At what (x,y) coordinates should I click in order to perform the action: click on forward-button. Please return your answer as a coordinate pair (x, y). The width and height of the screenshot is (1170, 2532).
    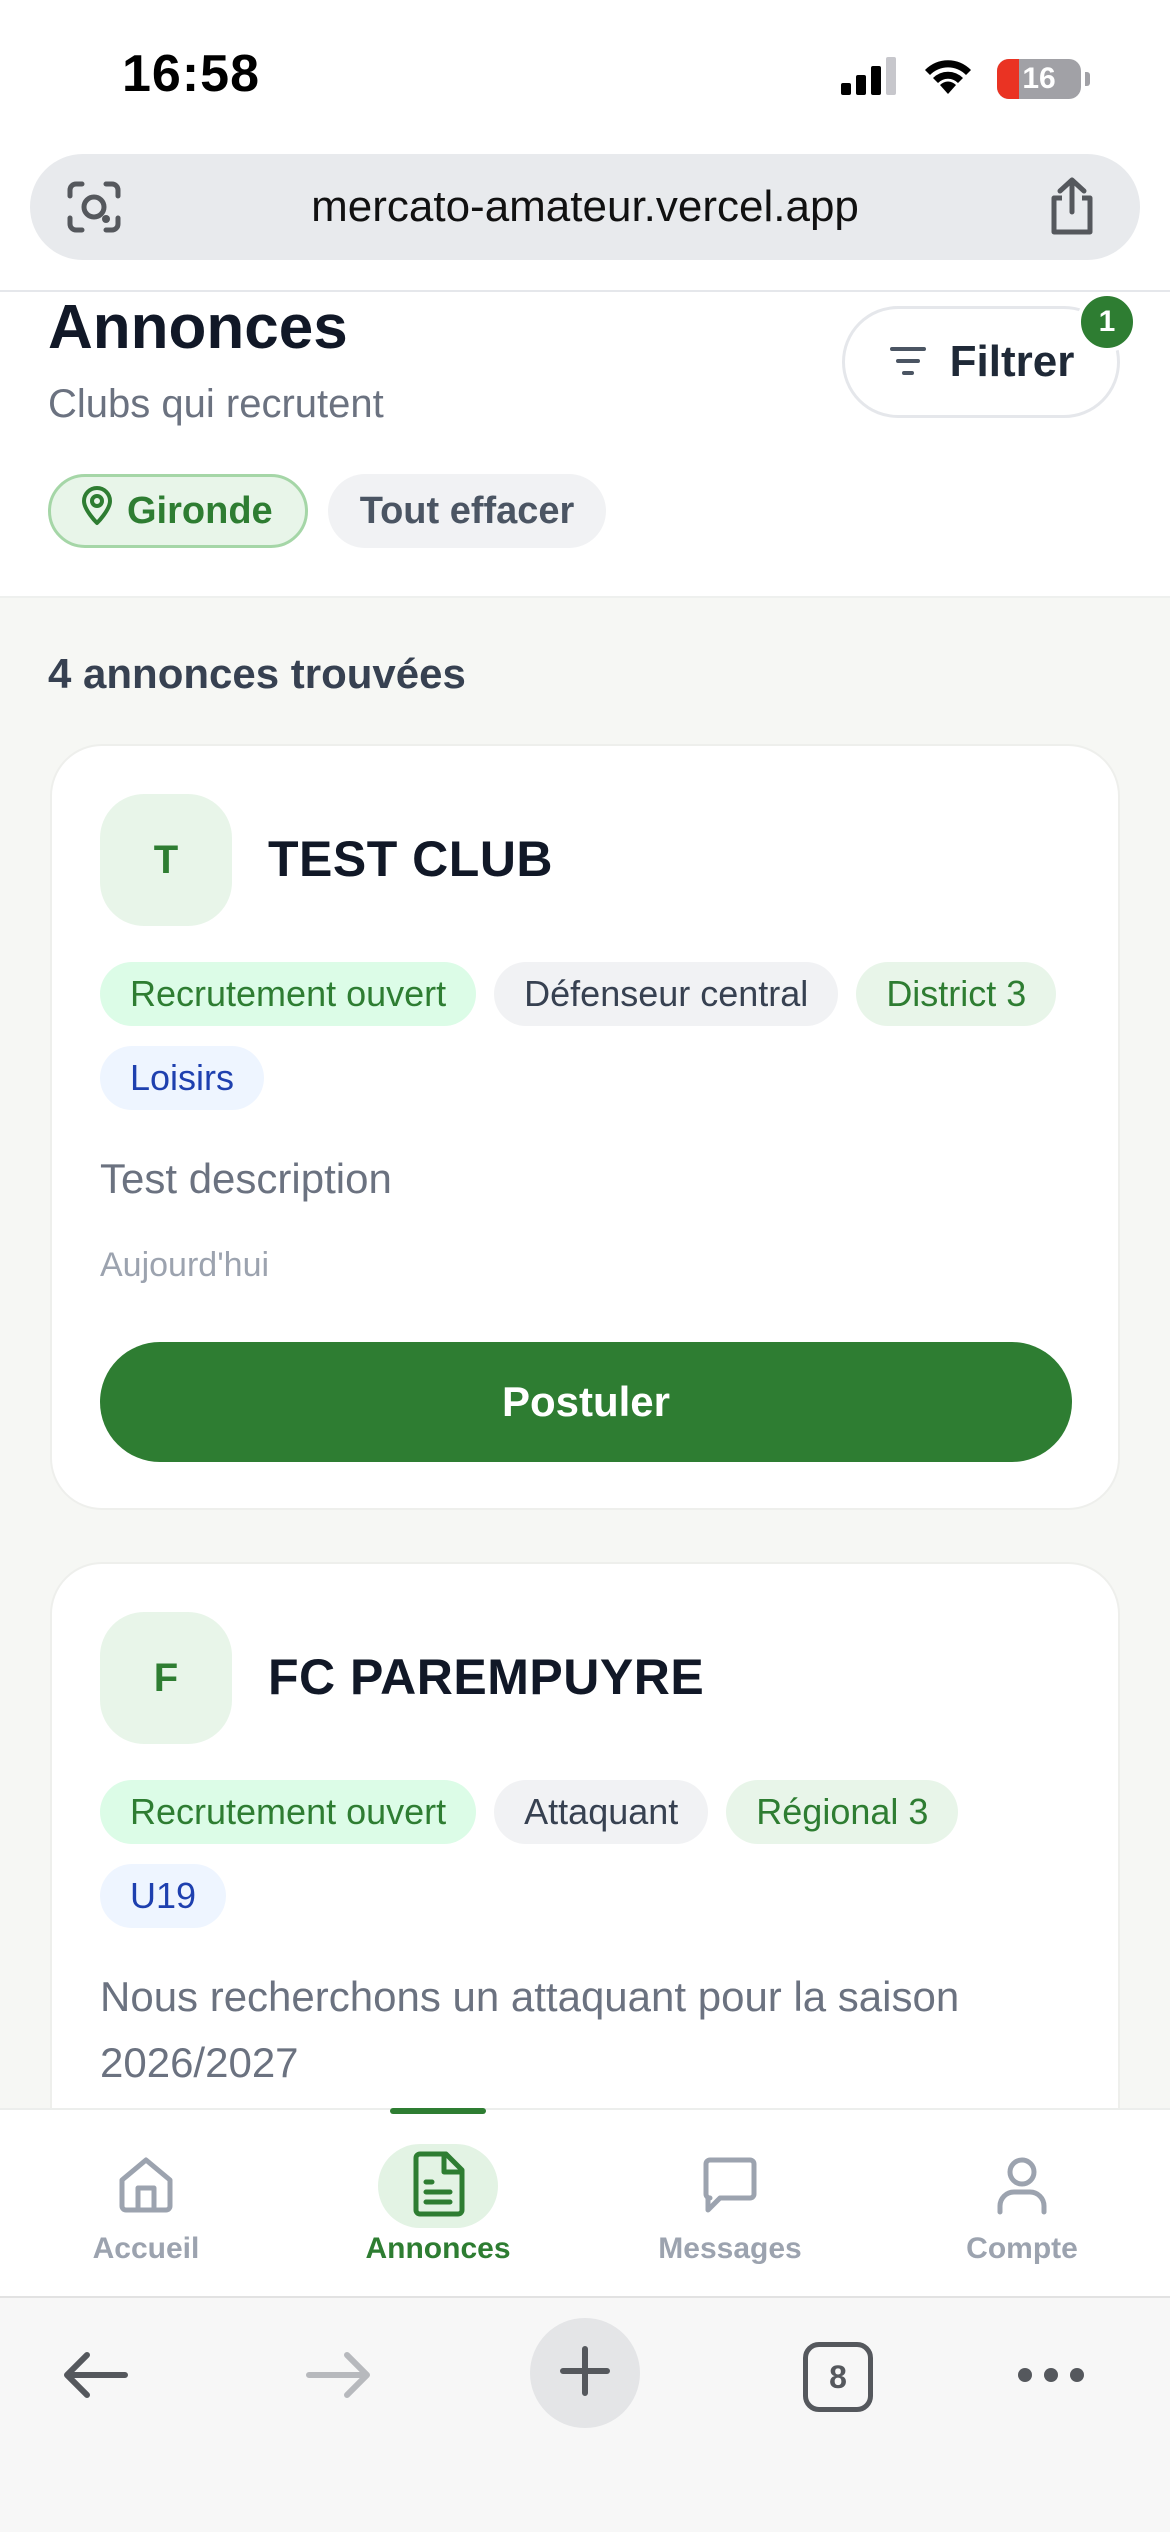
    Looking at the image, I should click on (339, 2377).